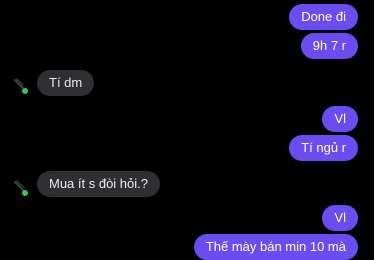 Image resolution: width=374 pixels, height=260 pixels. I want to click on incoming-message: Tí dm, so click(66, 83).